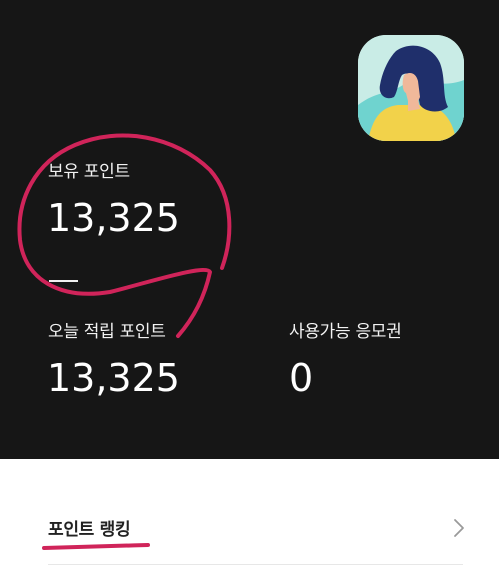 The image size is (499, 581). I want to click on available-vouchers-value: 0, so click(301, 378).